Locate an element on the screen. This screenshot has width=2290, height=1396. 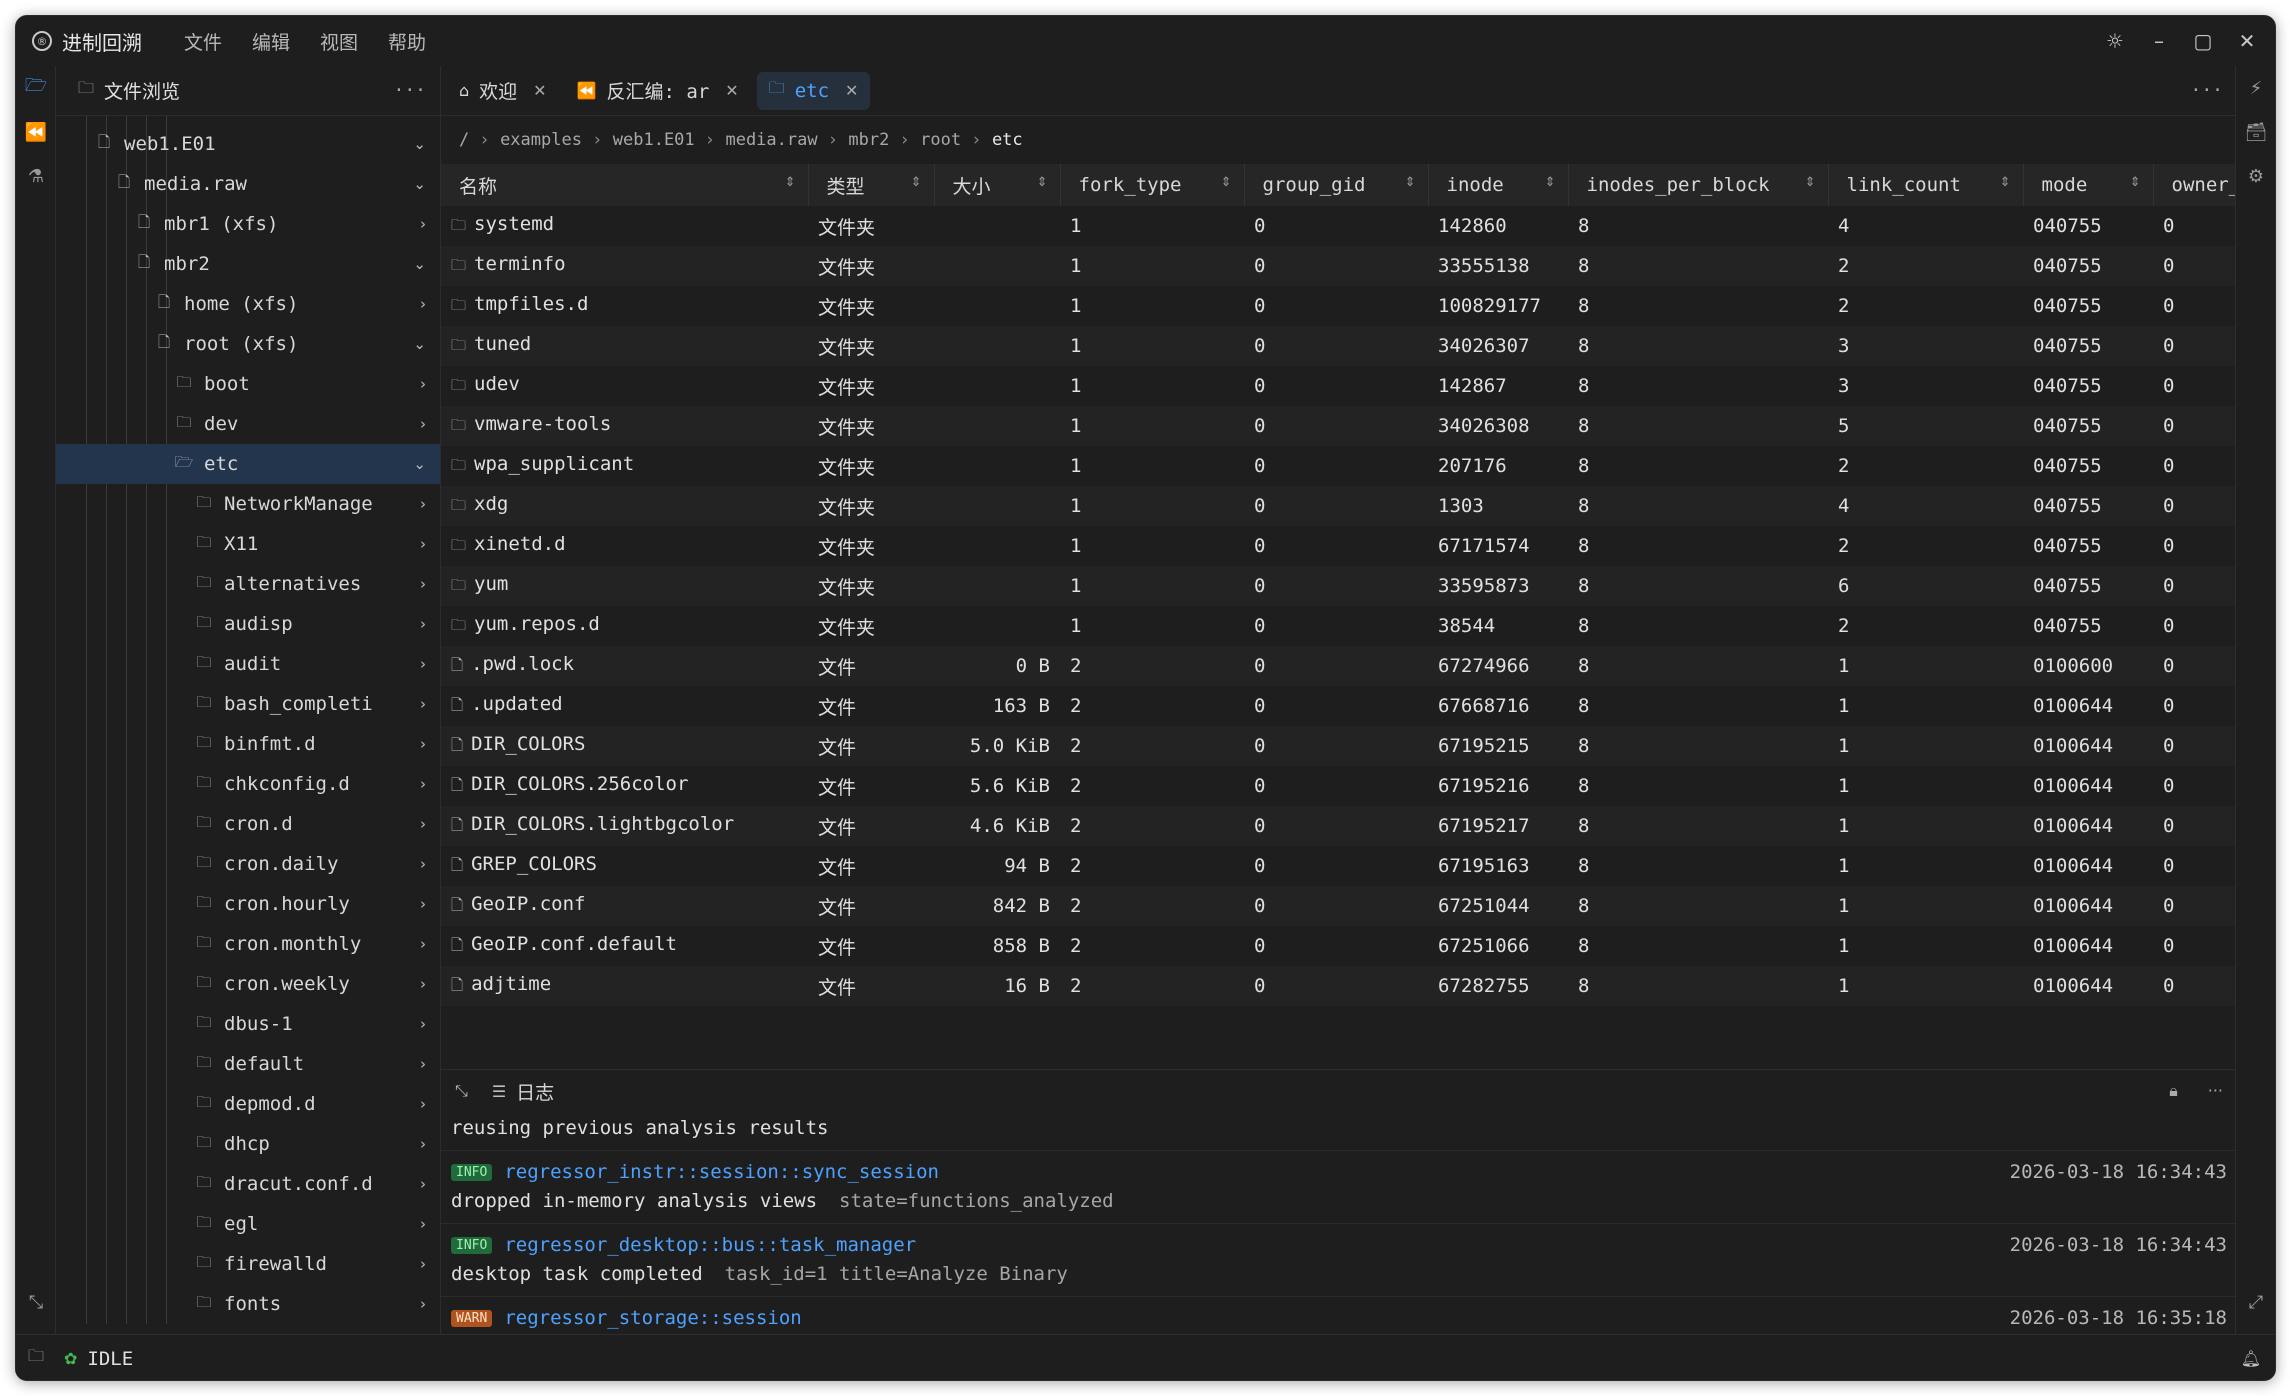
table-row: 🗋 DIR_COLORS 文件 5.0 KiB 2 0 67195215 8 1 0100644 0 is located at coordinates (1339, 746).